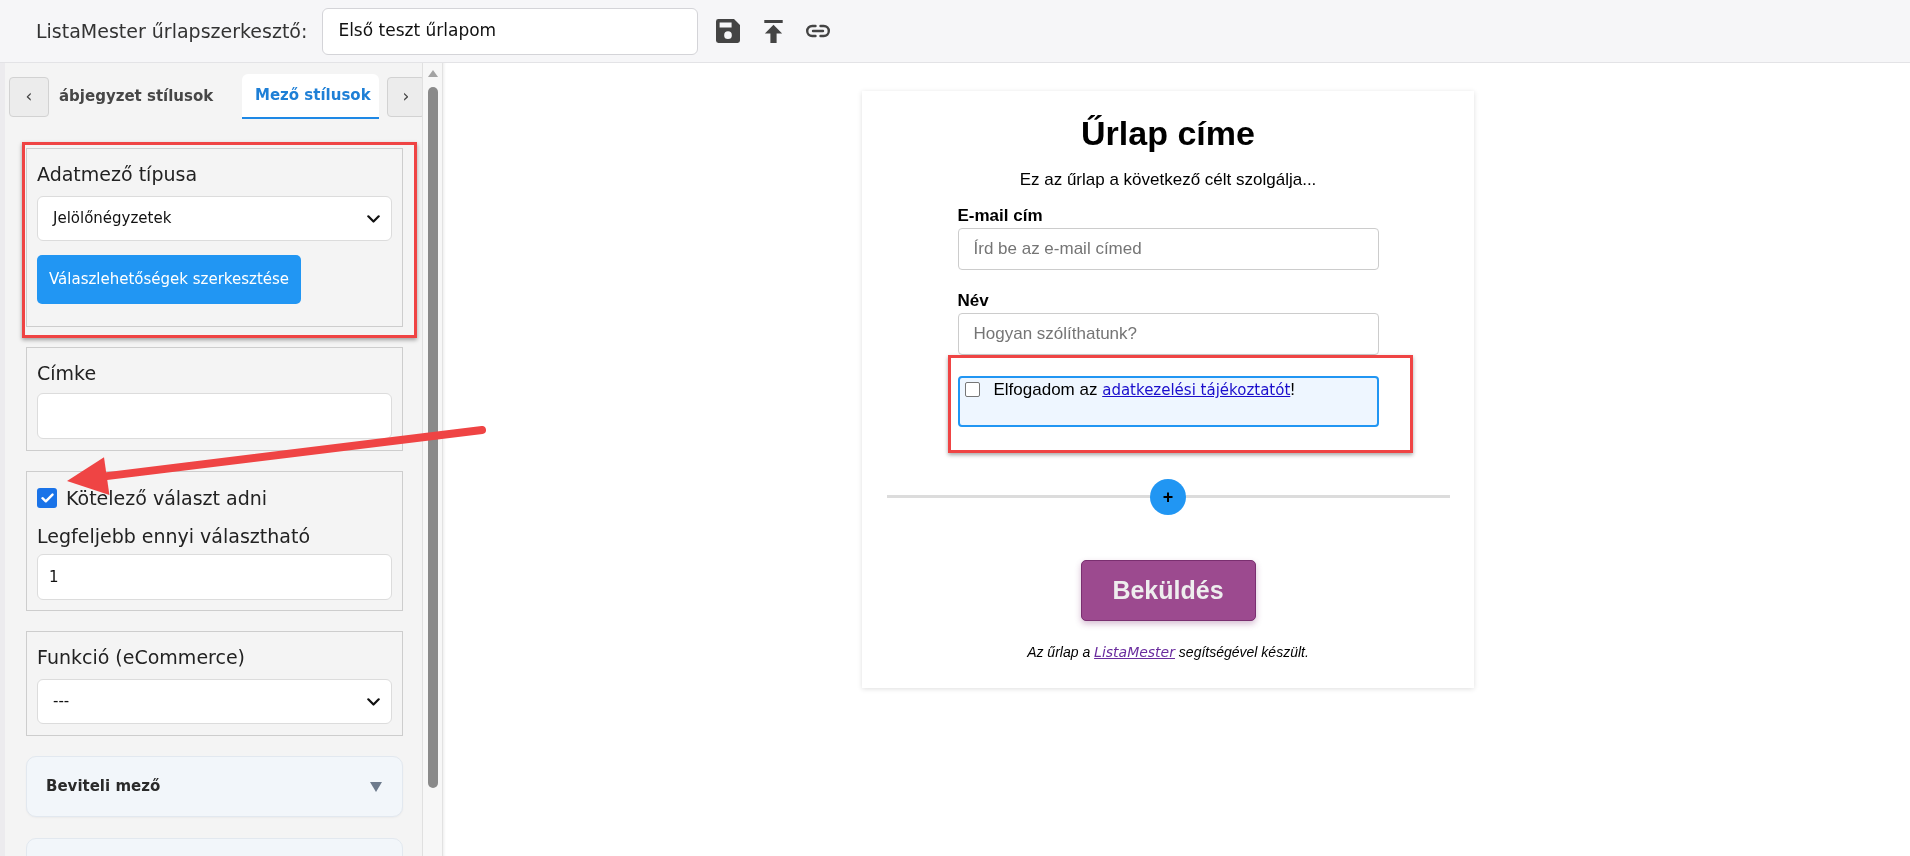  I want to click on upload-icon, so click(774, 31).